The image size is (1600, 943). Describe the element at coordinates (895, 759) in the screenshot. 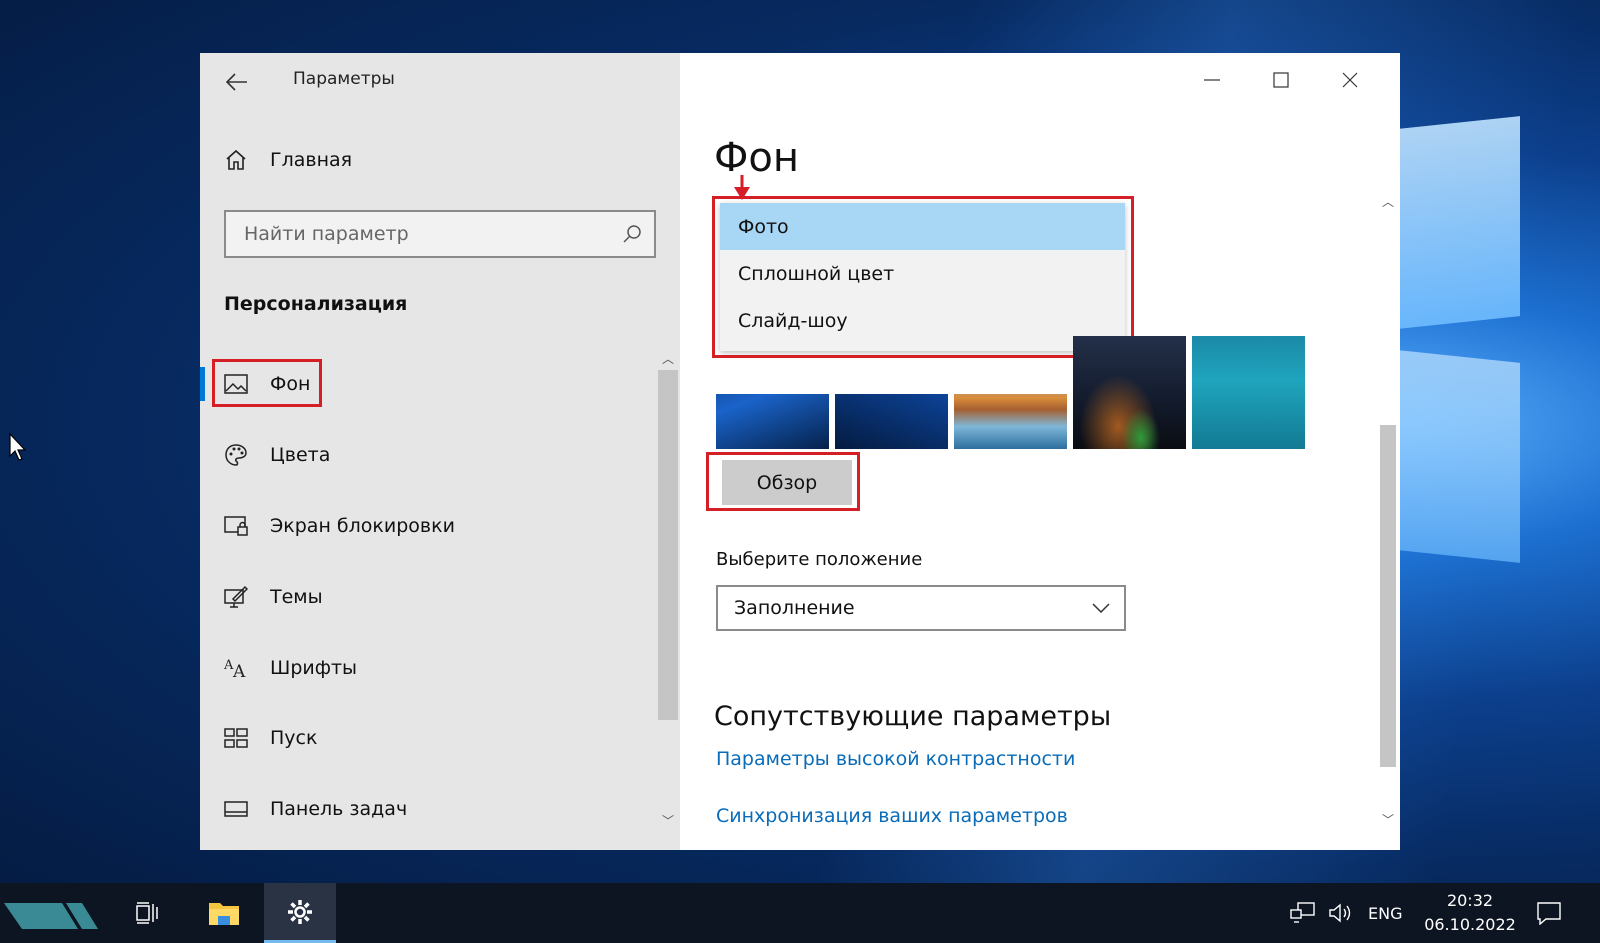

I see `high-contrast-link: Параметры высокой контрастности` at that location.